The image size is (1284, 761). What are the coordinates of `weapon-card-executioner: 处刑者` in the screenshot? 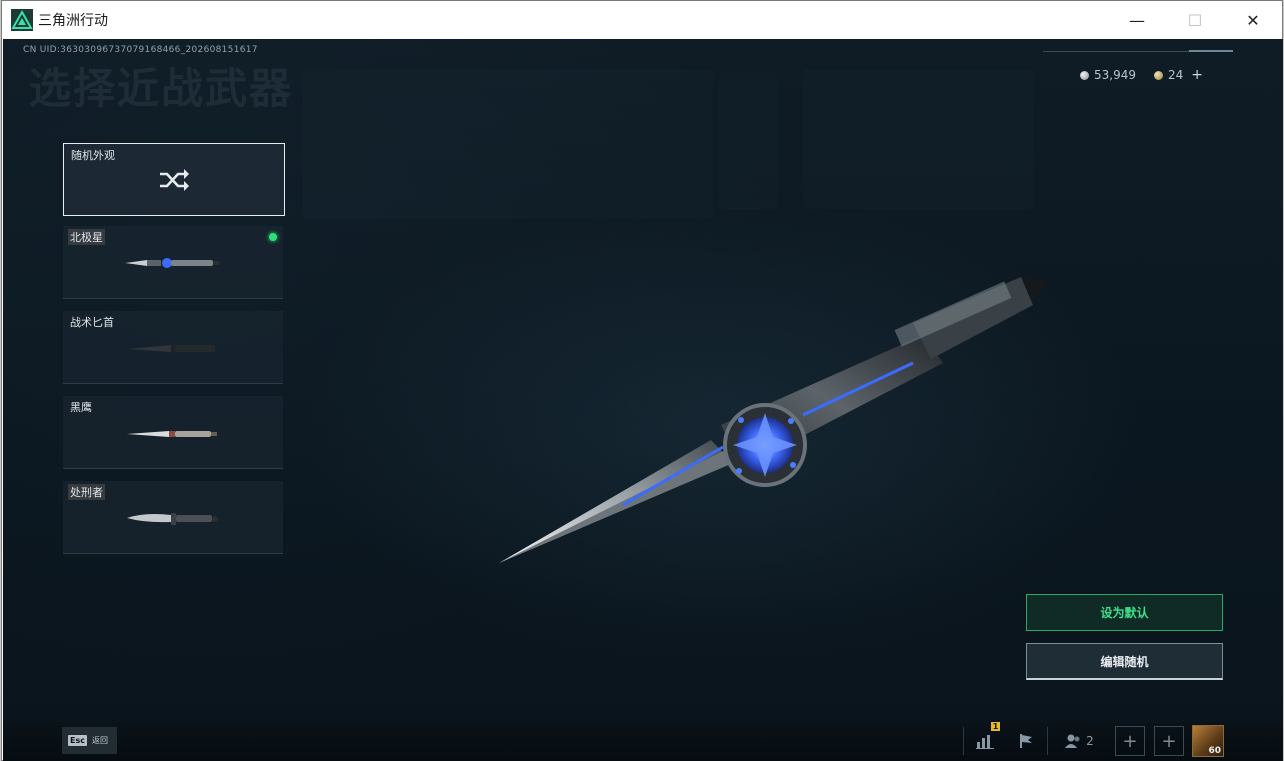 It's located at (173, 517).